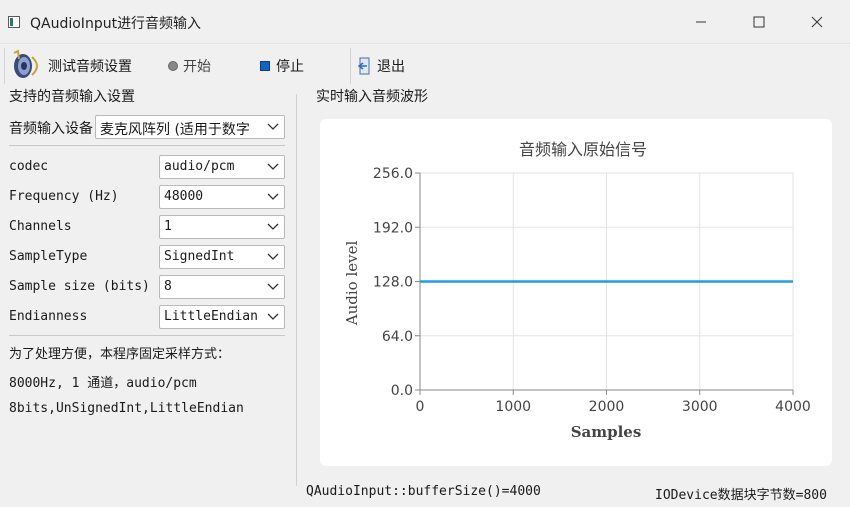 This screenshot has height=507, width=850. What do you see at coordinates (14, 22) in the screenshot?
I see `app-icon` at bounding box center [14, 22].